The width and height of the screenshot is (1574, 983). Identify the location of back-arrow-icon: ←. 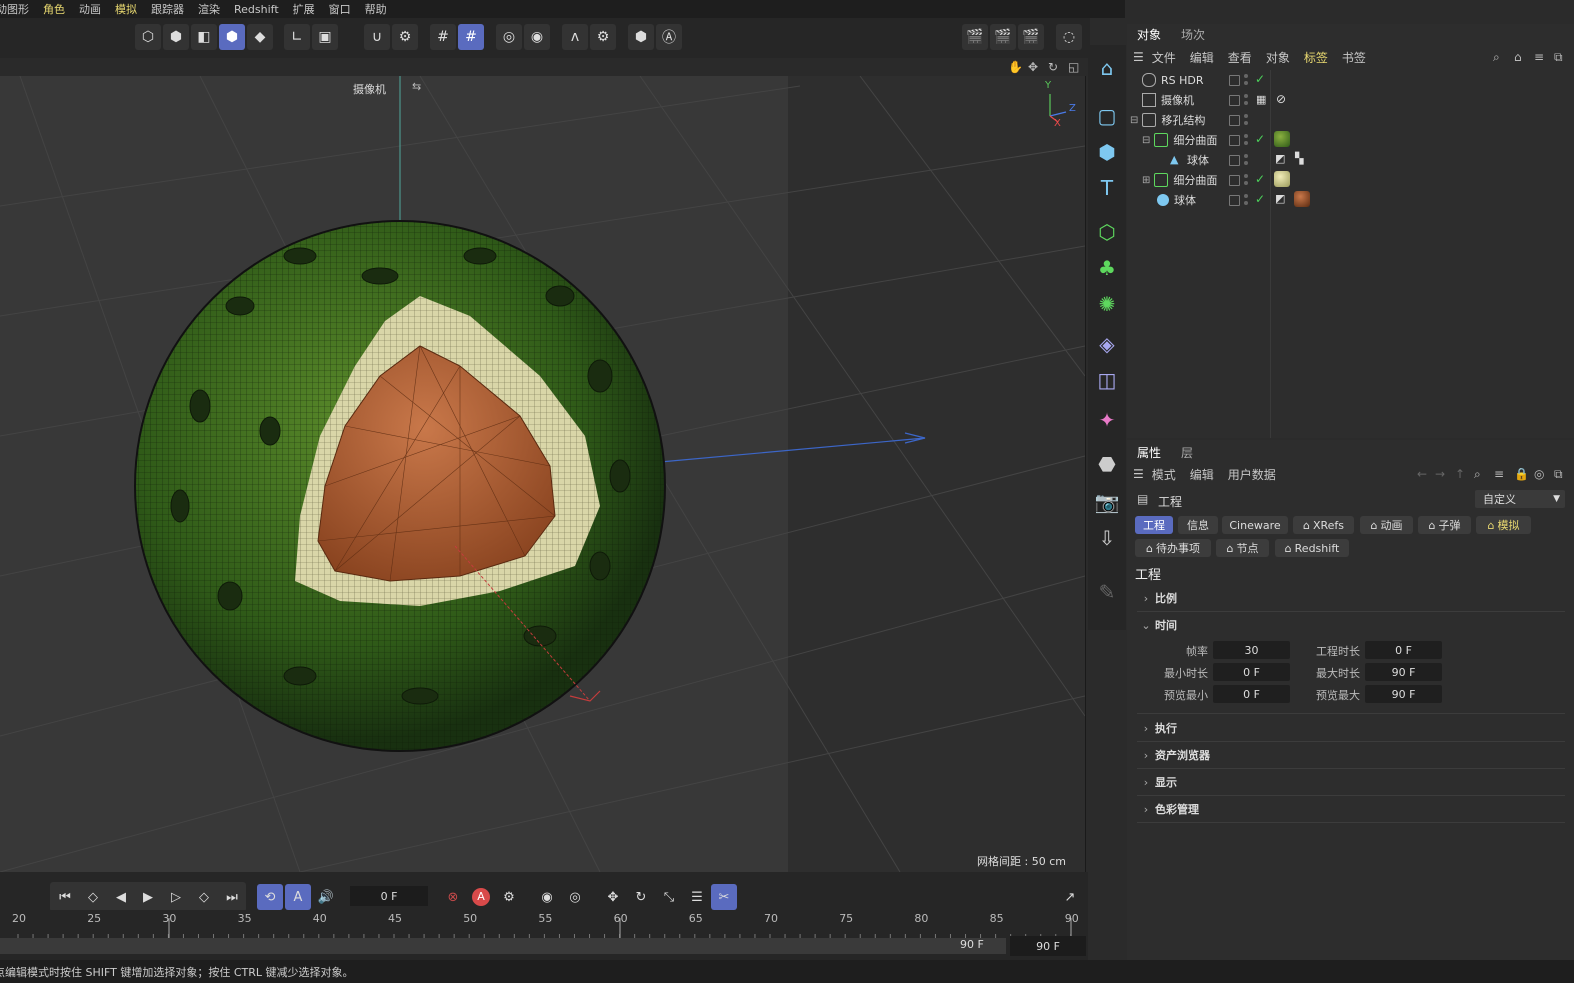
(1422, 474).